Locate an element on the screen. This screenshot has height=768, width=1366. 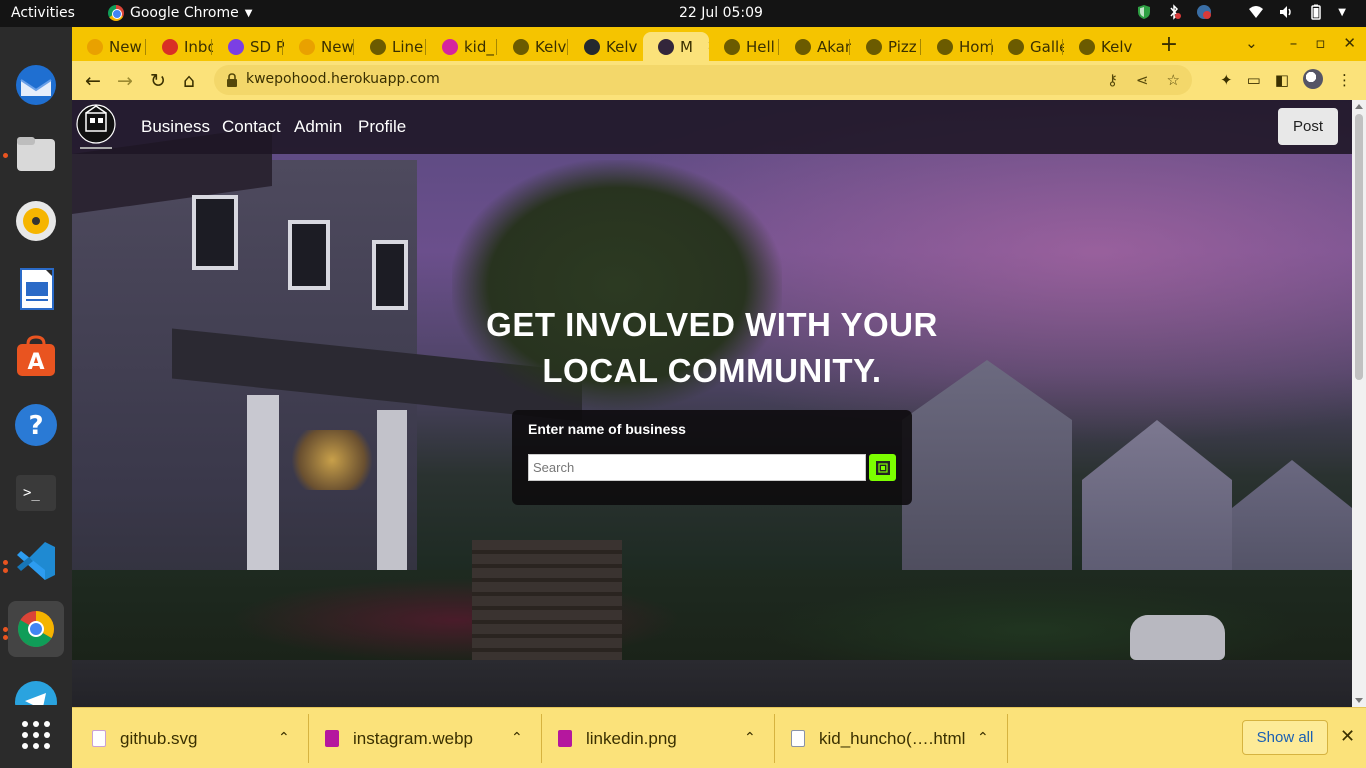
dock-item-telegram is located at coordinates (36, 690).